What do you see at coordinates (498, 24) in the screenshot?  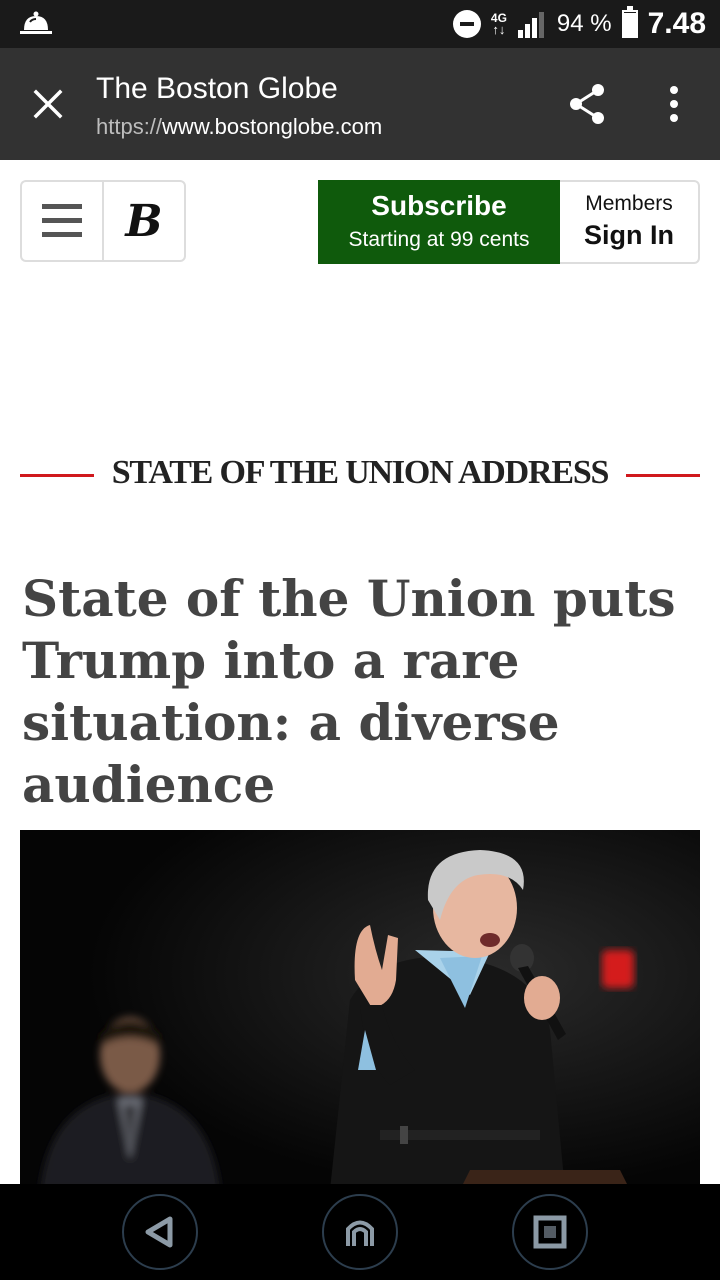 I see `data-arrows-icon: 4G ↑↓` at bounding box center [498, 24].